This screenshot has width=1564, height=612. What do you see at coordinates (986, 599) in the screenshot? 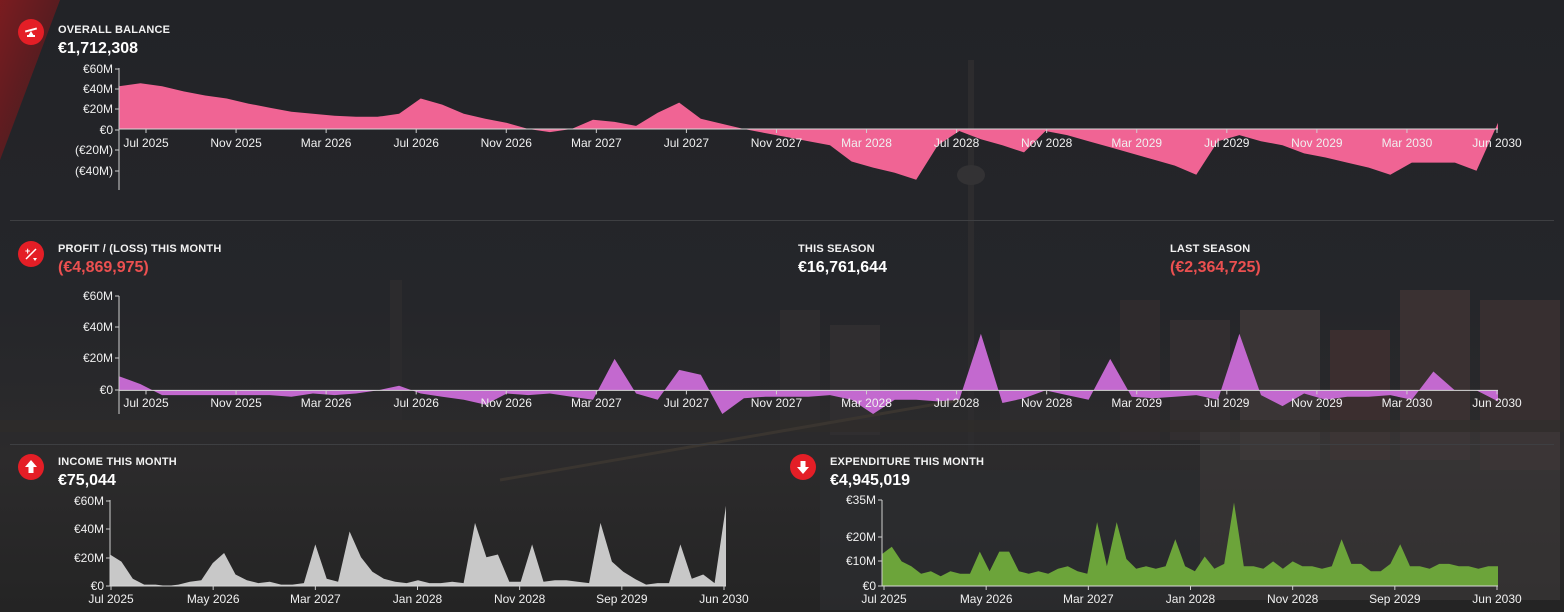
I see `expenditure-x-tick-label: May 2026` at bounding box center [986, 599].